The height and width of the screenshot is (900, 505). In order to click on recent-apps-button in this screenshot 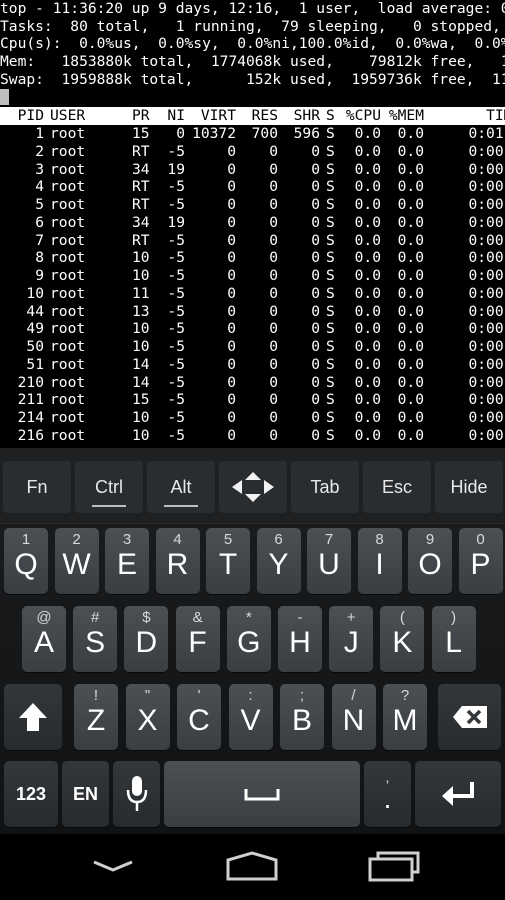, I will do `click(393, 867)`.